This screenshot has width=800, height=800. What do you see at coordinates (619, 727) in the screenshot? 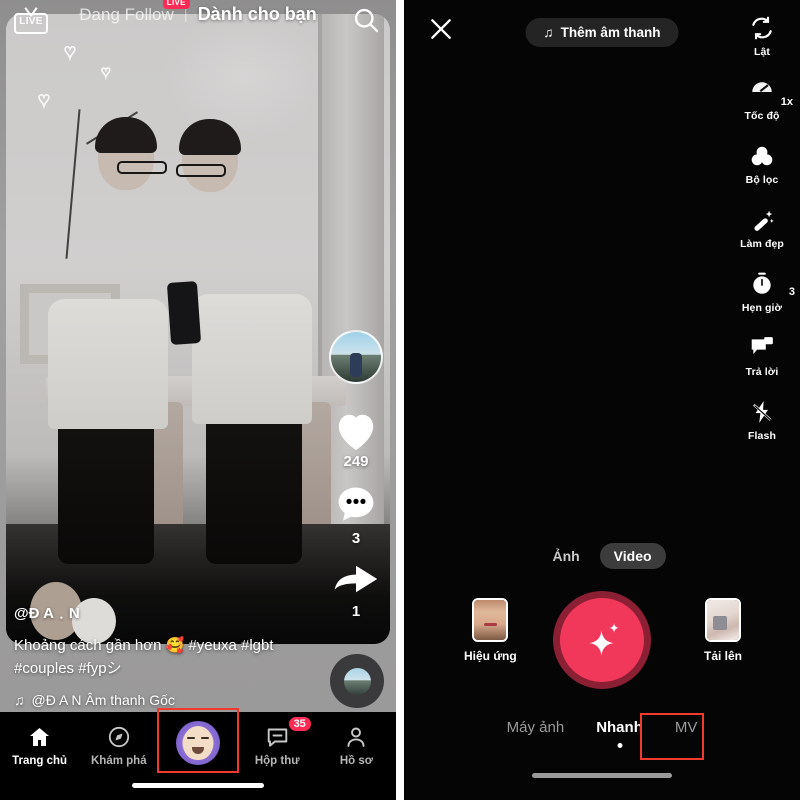
I see `bottom-mode-quick: Nhanh` at bounding box center [619, 727].